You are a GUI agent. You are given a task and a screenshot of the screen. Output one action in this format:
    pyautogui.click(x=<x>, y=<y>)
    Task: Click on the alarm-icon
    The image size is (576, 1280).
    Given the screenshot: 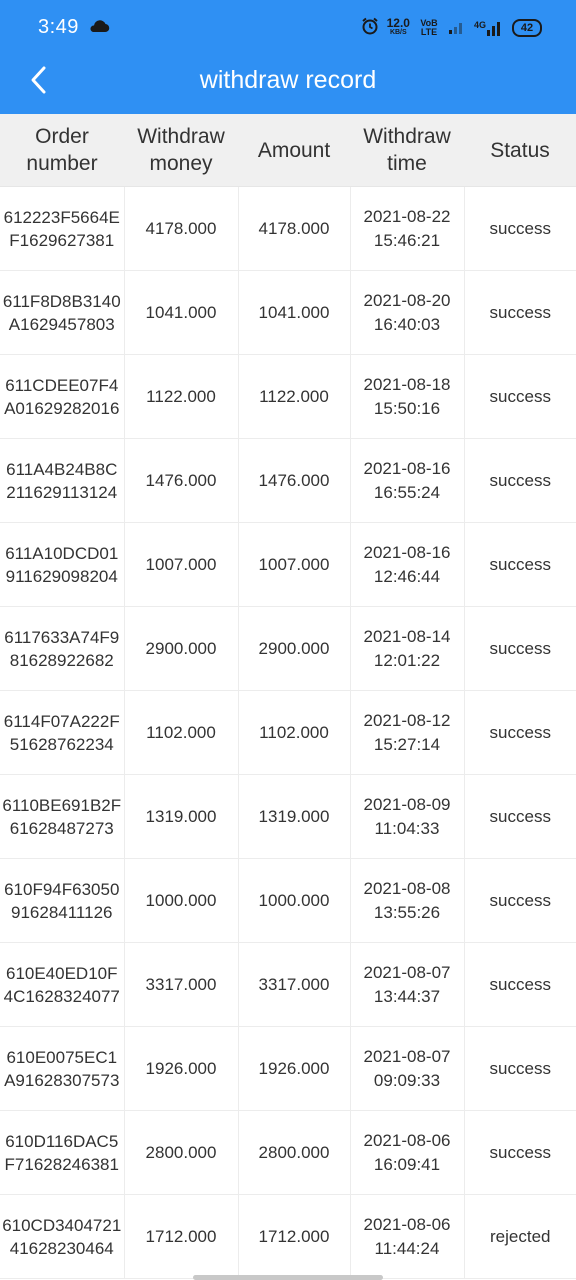 What is the action you would take?
    pyautogui.click(x=370, y=28)
    